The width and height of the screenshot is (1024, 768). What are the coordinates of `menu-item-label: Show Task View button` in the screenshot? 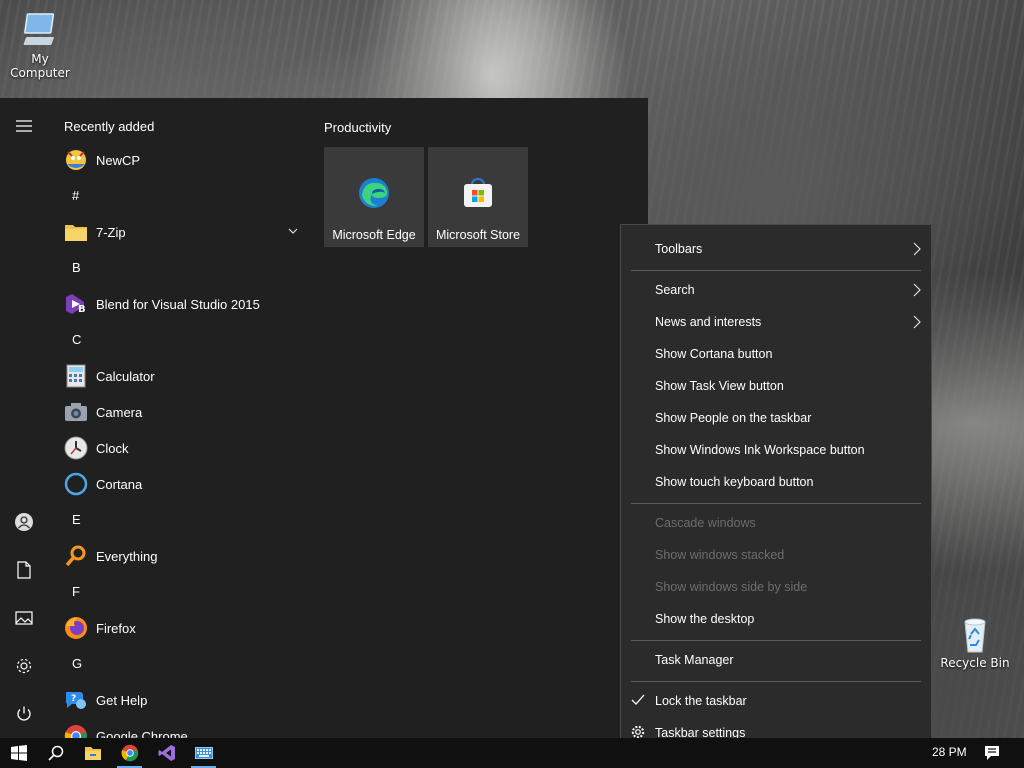 It's located at (719, 386).